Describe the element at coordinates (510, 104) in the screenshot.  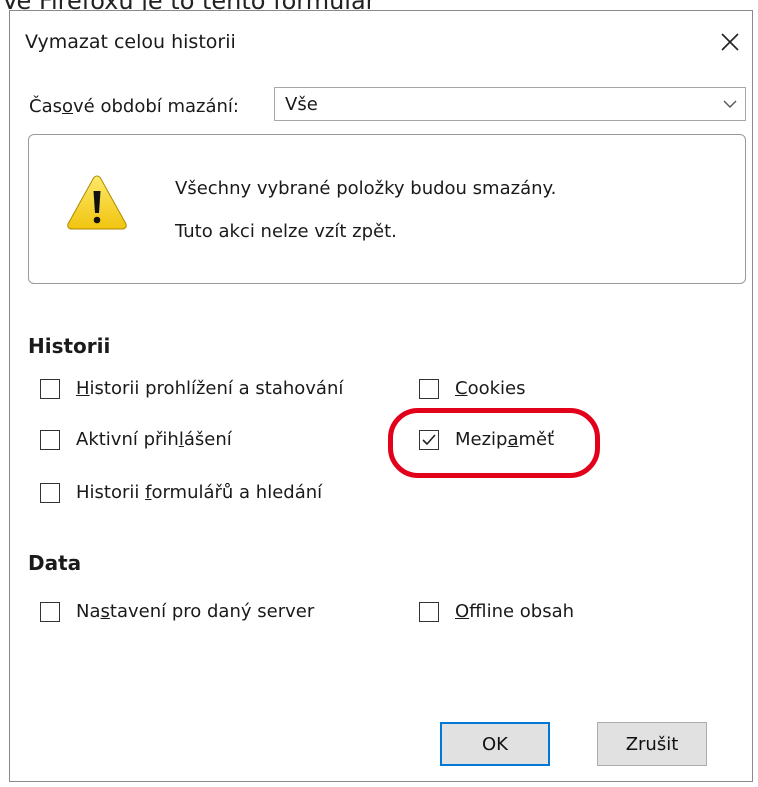
I see `time-range-select: Vše` at that location.